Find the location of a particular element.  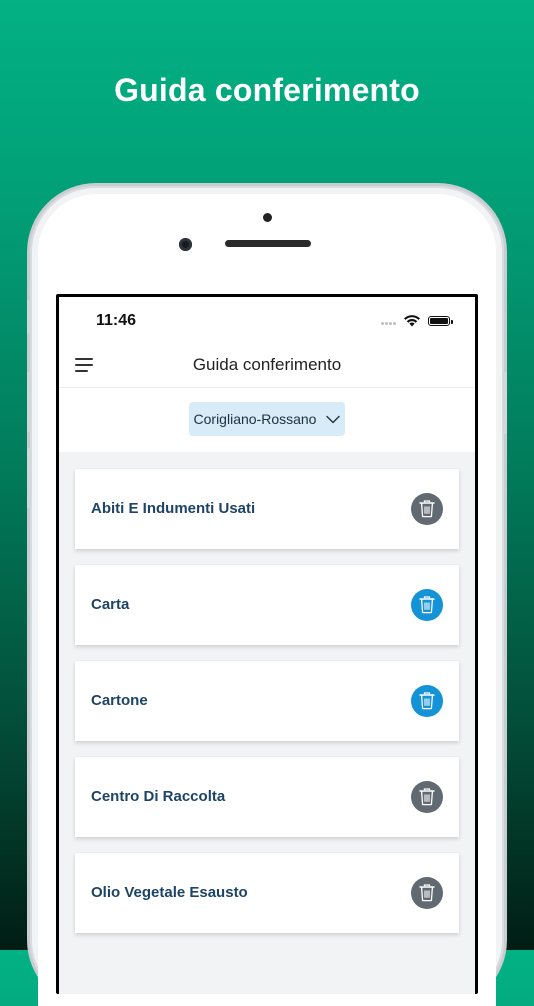

list-item: Centro Di Raccolta is located at coordinates (267, 797).